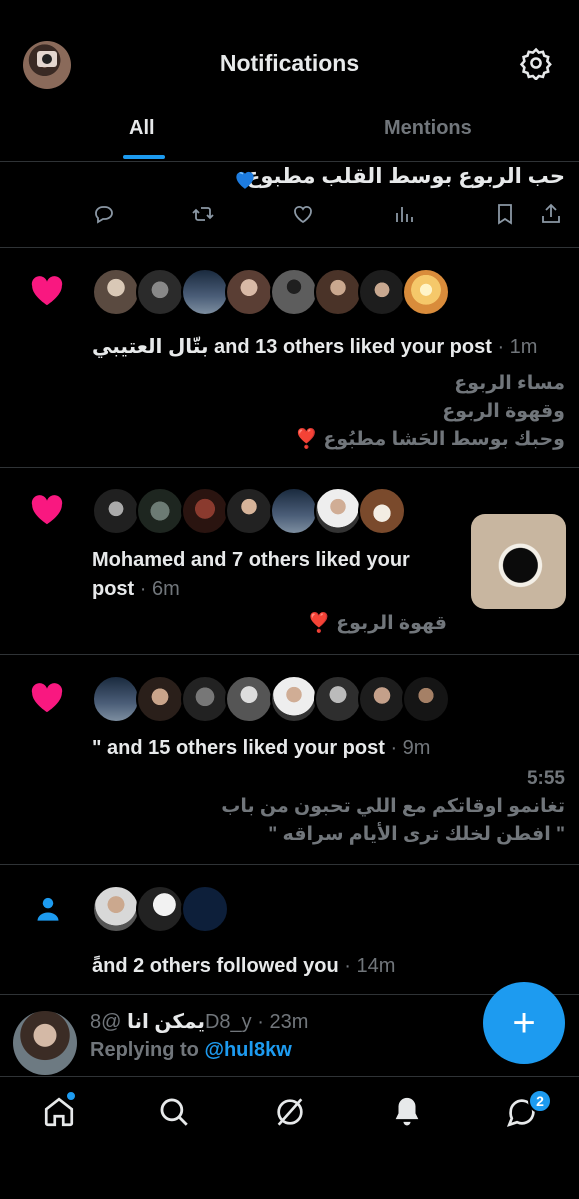  What do you see at coordinates (71, 1096) in the screenshot?
I see `home-unread-dot` at bounding box center [71, 1096].